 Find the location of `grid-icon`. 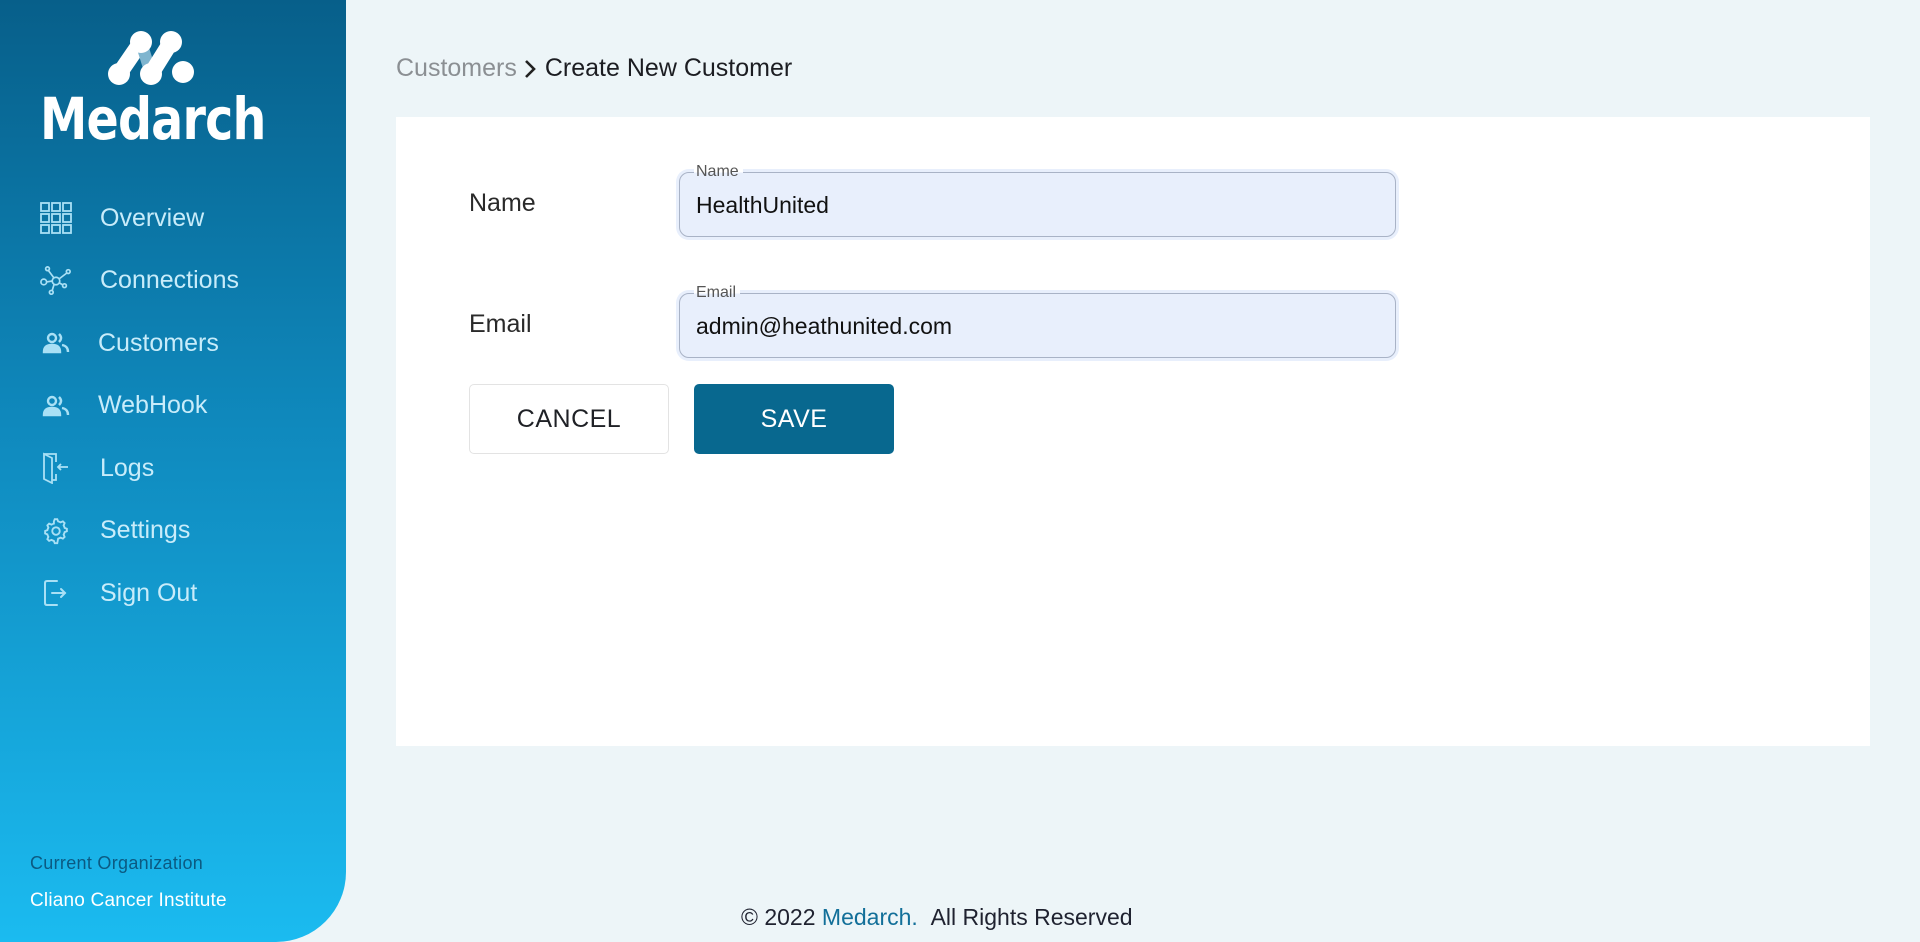

grid-icon is located at coordinates (56, 218).